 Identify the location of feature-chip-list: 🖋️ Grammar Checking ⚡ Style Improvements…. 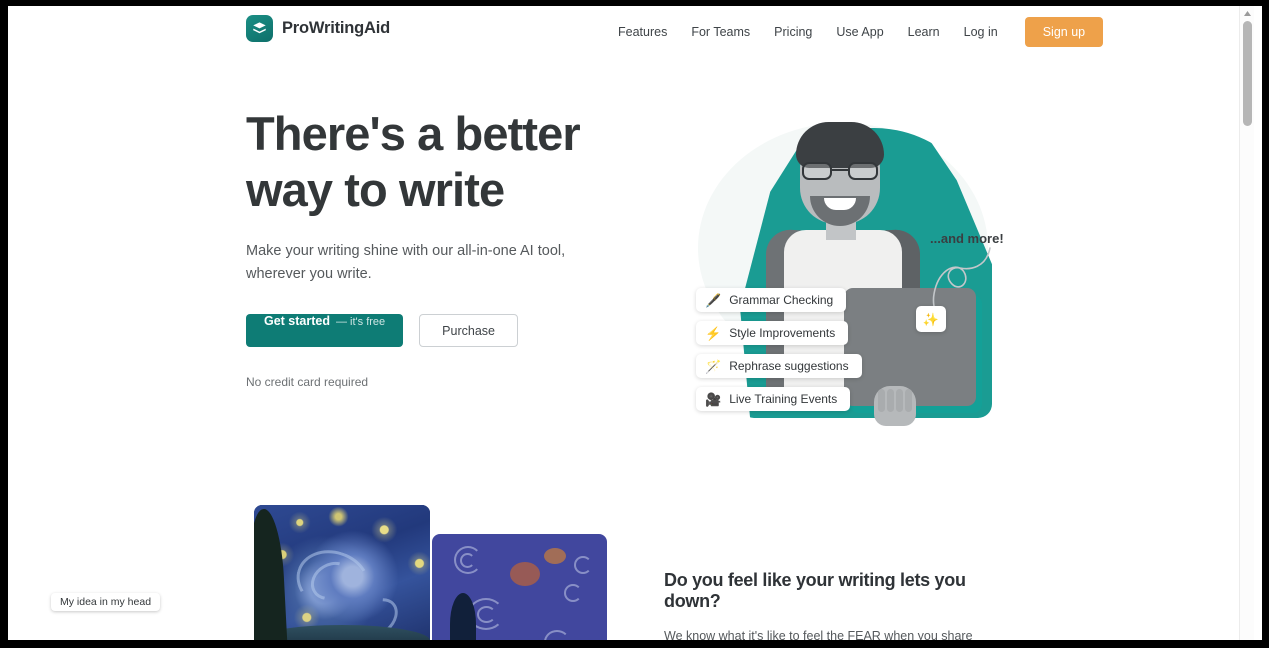
(779, 349).